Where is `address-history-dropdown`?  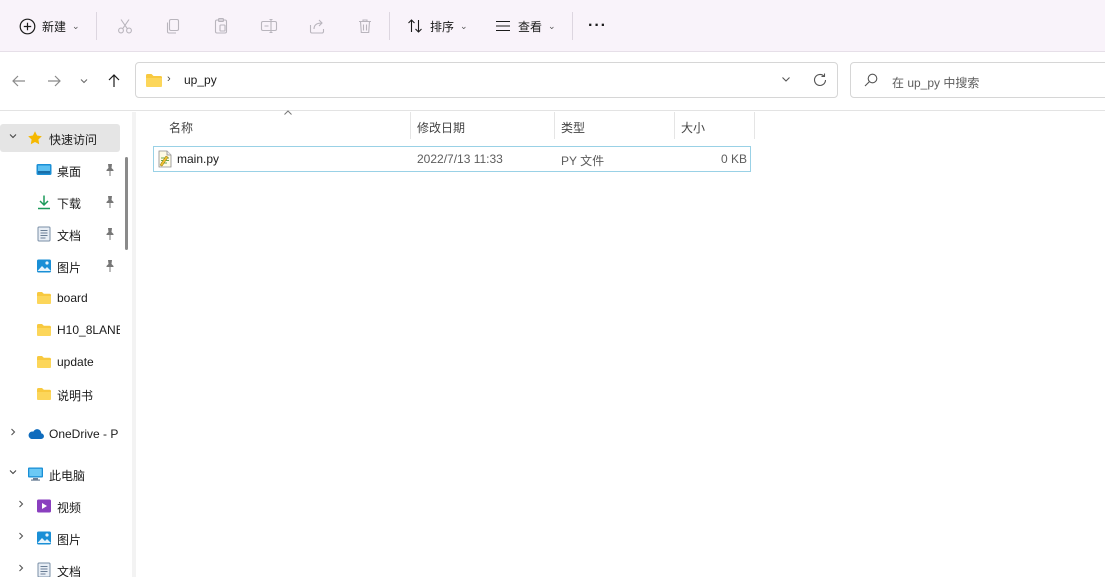 address-history-dropdown is located at coordinates (786, 80).